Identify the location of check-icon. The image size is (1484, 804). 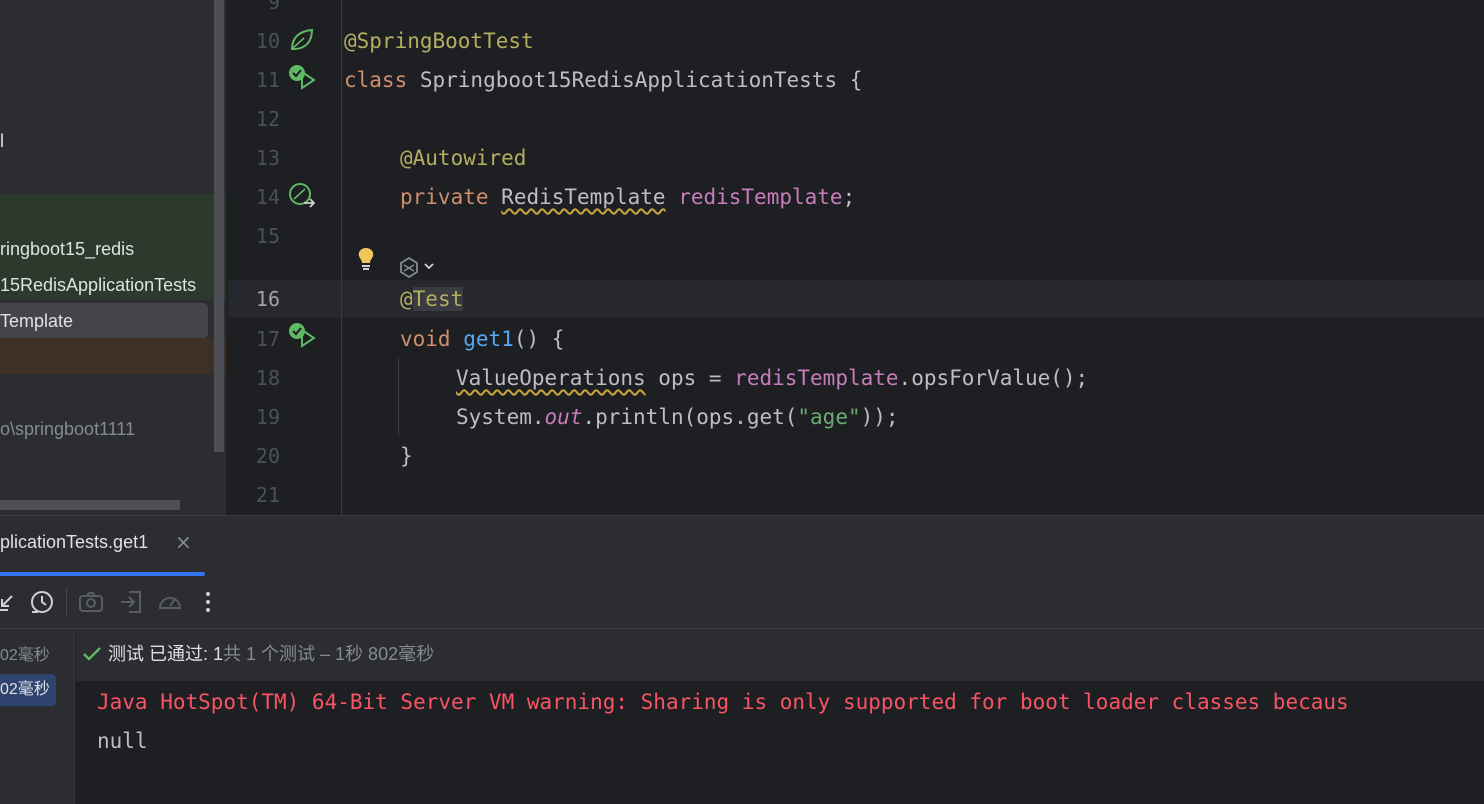
(92, 654).